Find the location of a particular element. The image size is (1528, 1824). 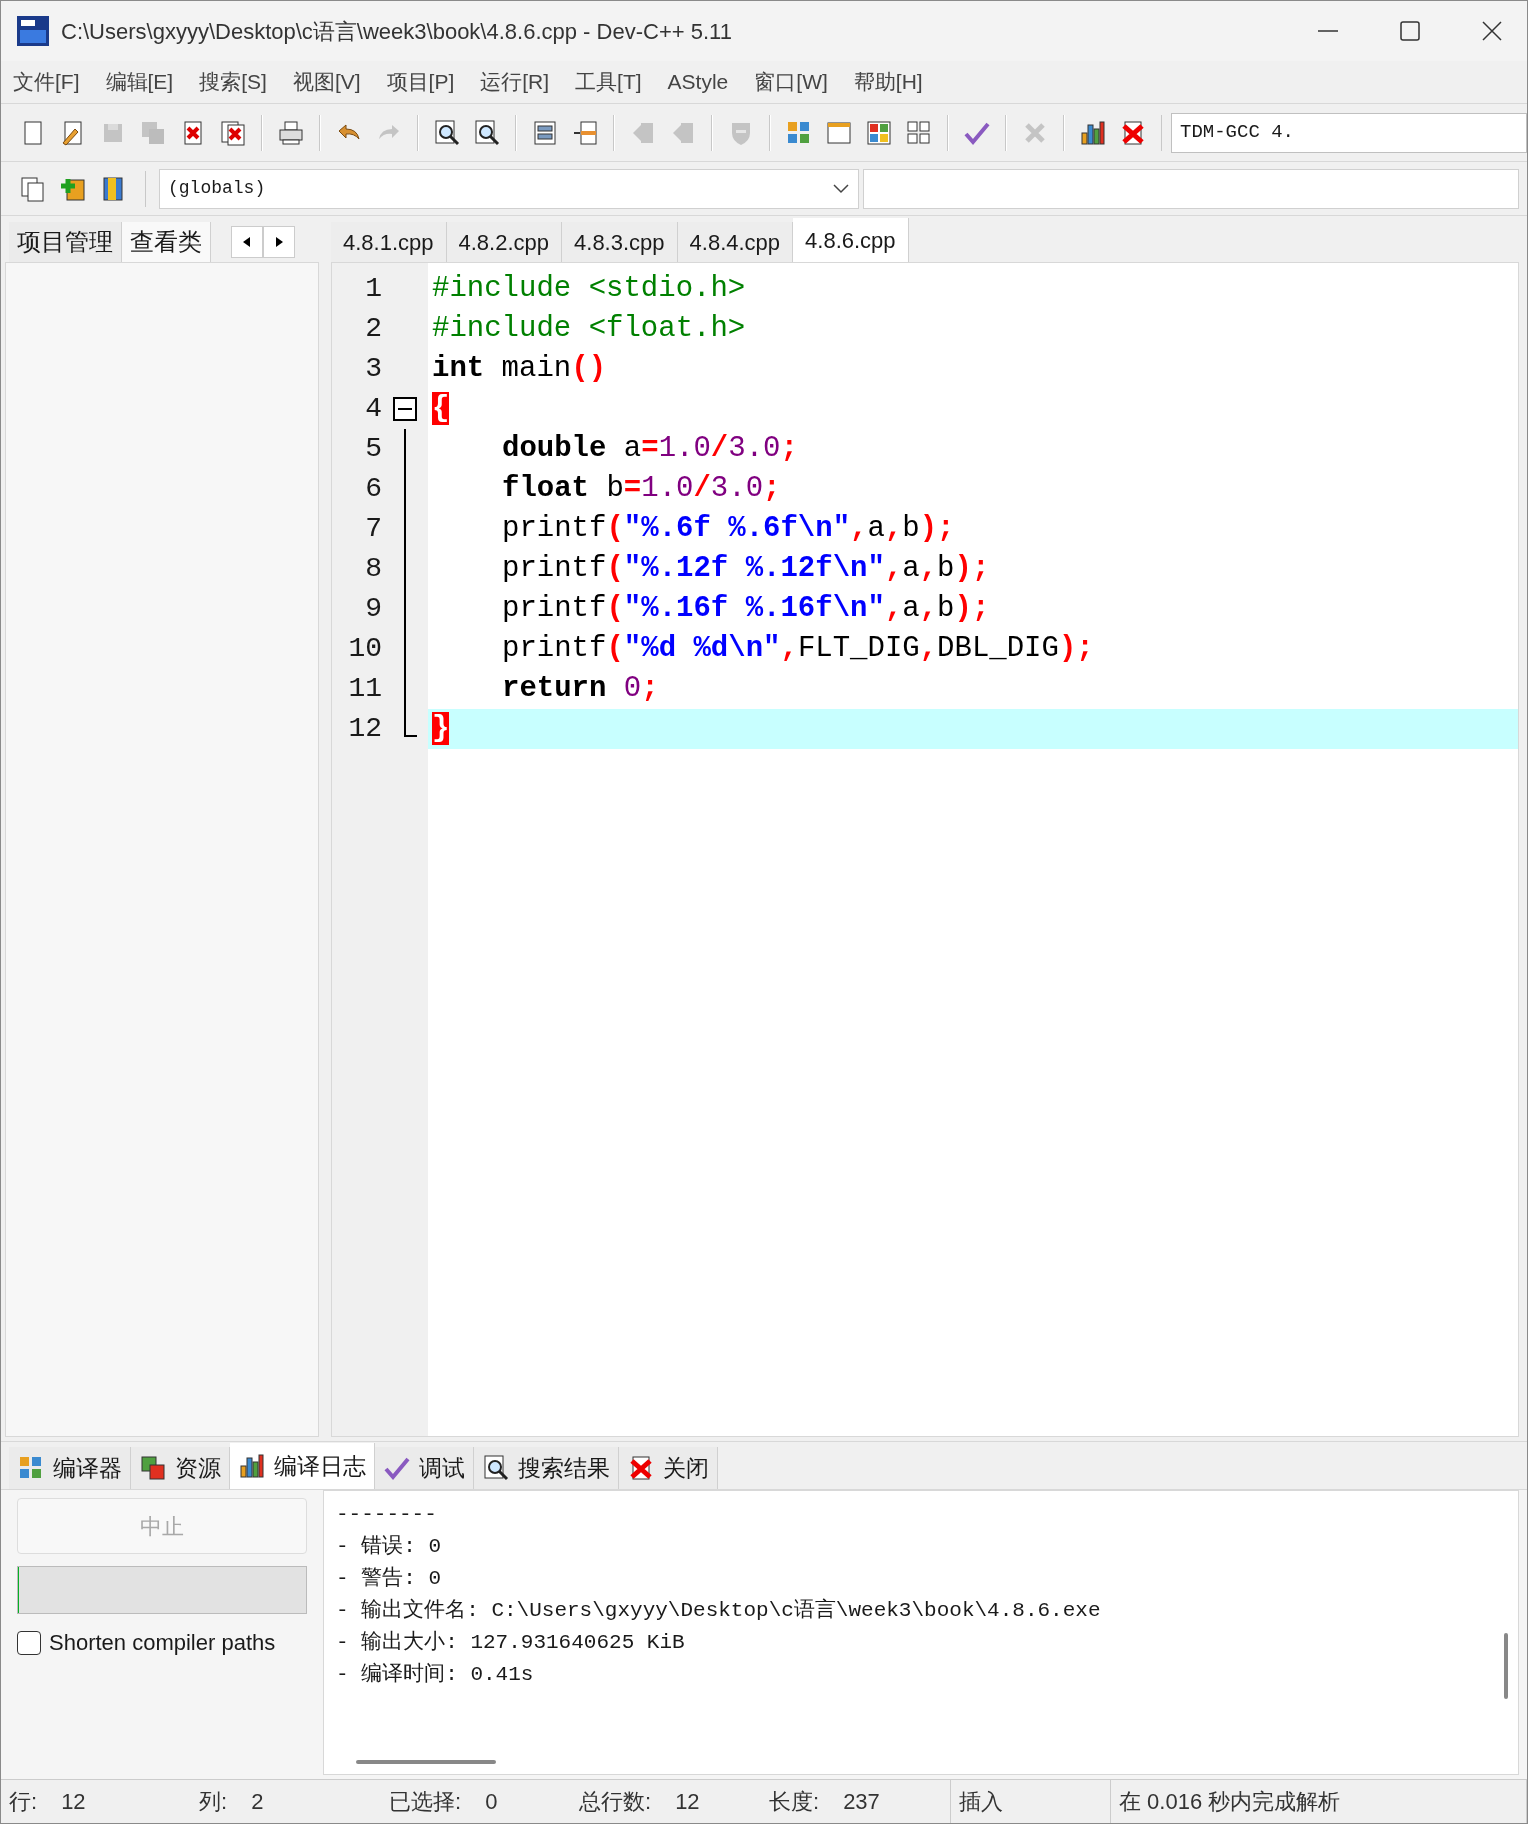

file-tab: 4.8.6.cpp is located at coordinates (851, 240).